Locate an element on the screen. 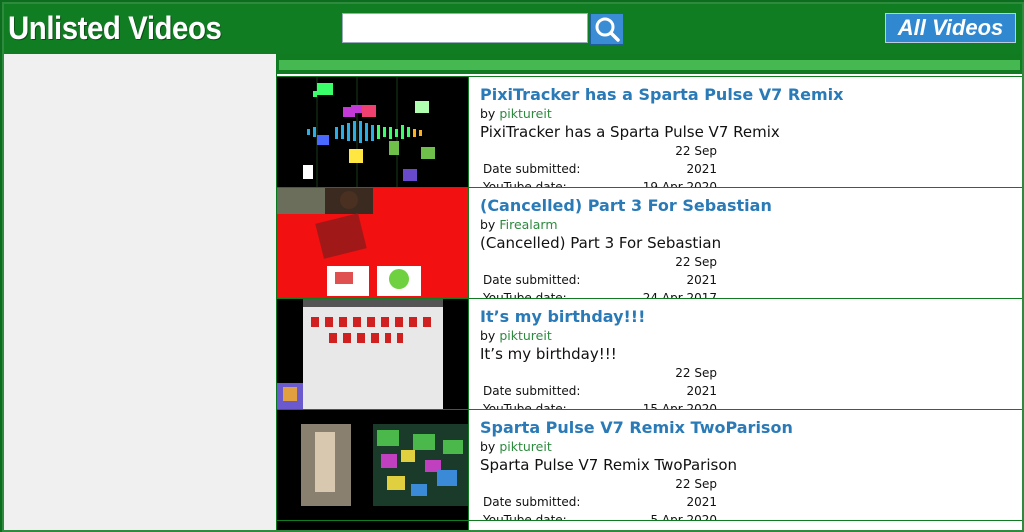 The height and width of the screenshot is (532, 1024). next-video-item-partial is located at coordinates (649, 525).